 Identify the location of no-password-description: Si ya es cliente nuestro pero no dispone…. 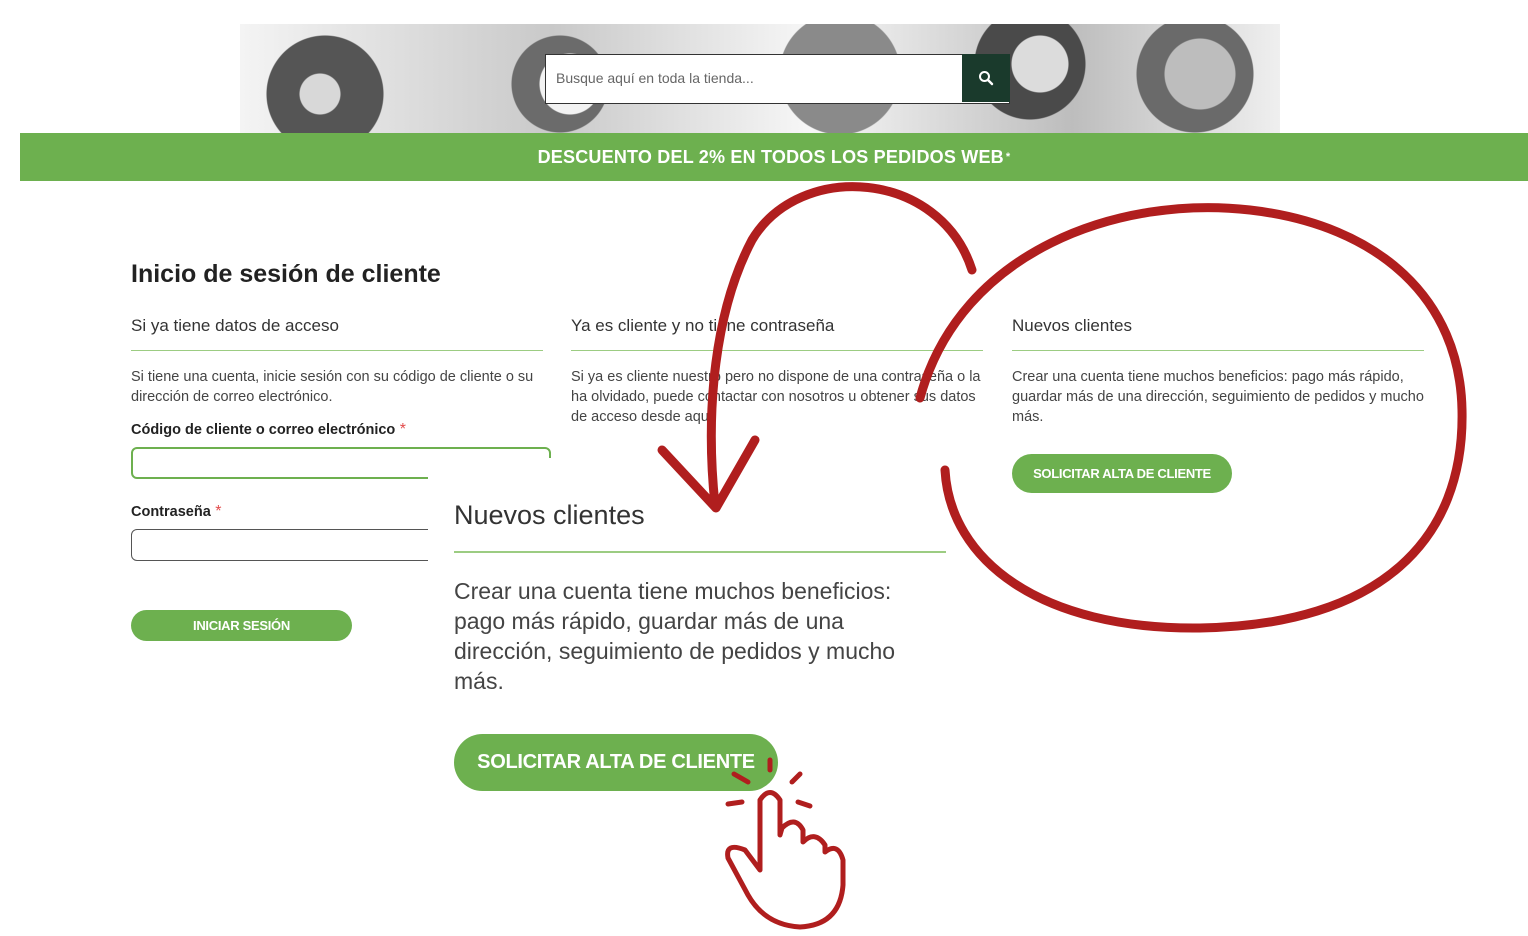
(776, 397).